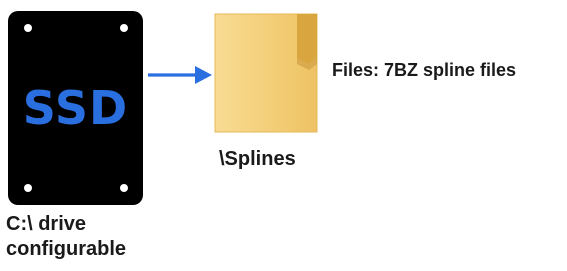  Describe the element at coordinates (266, 73) in the screenshot. I see `folder-icon` at that location.